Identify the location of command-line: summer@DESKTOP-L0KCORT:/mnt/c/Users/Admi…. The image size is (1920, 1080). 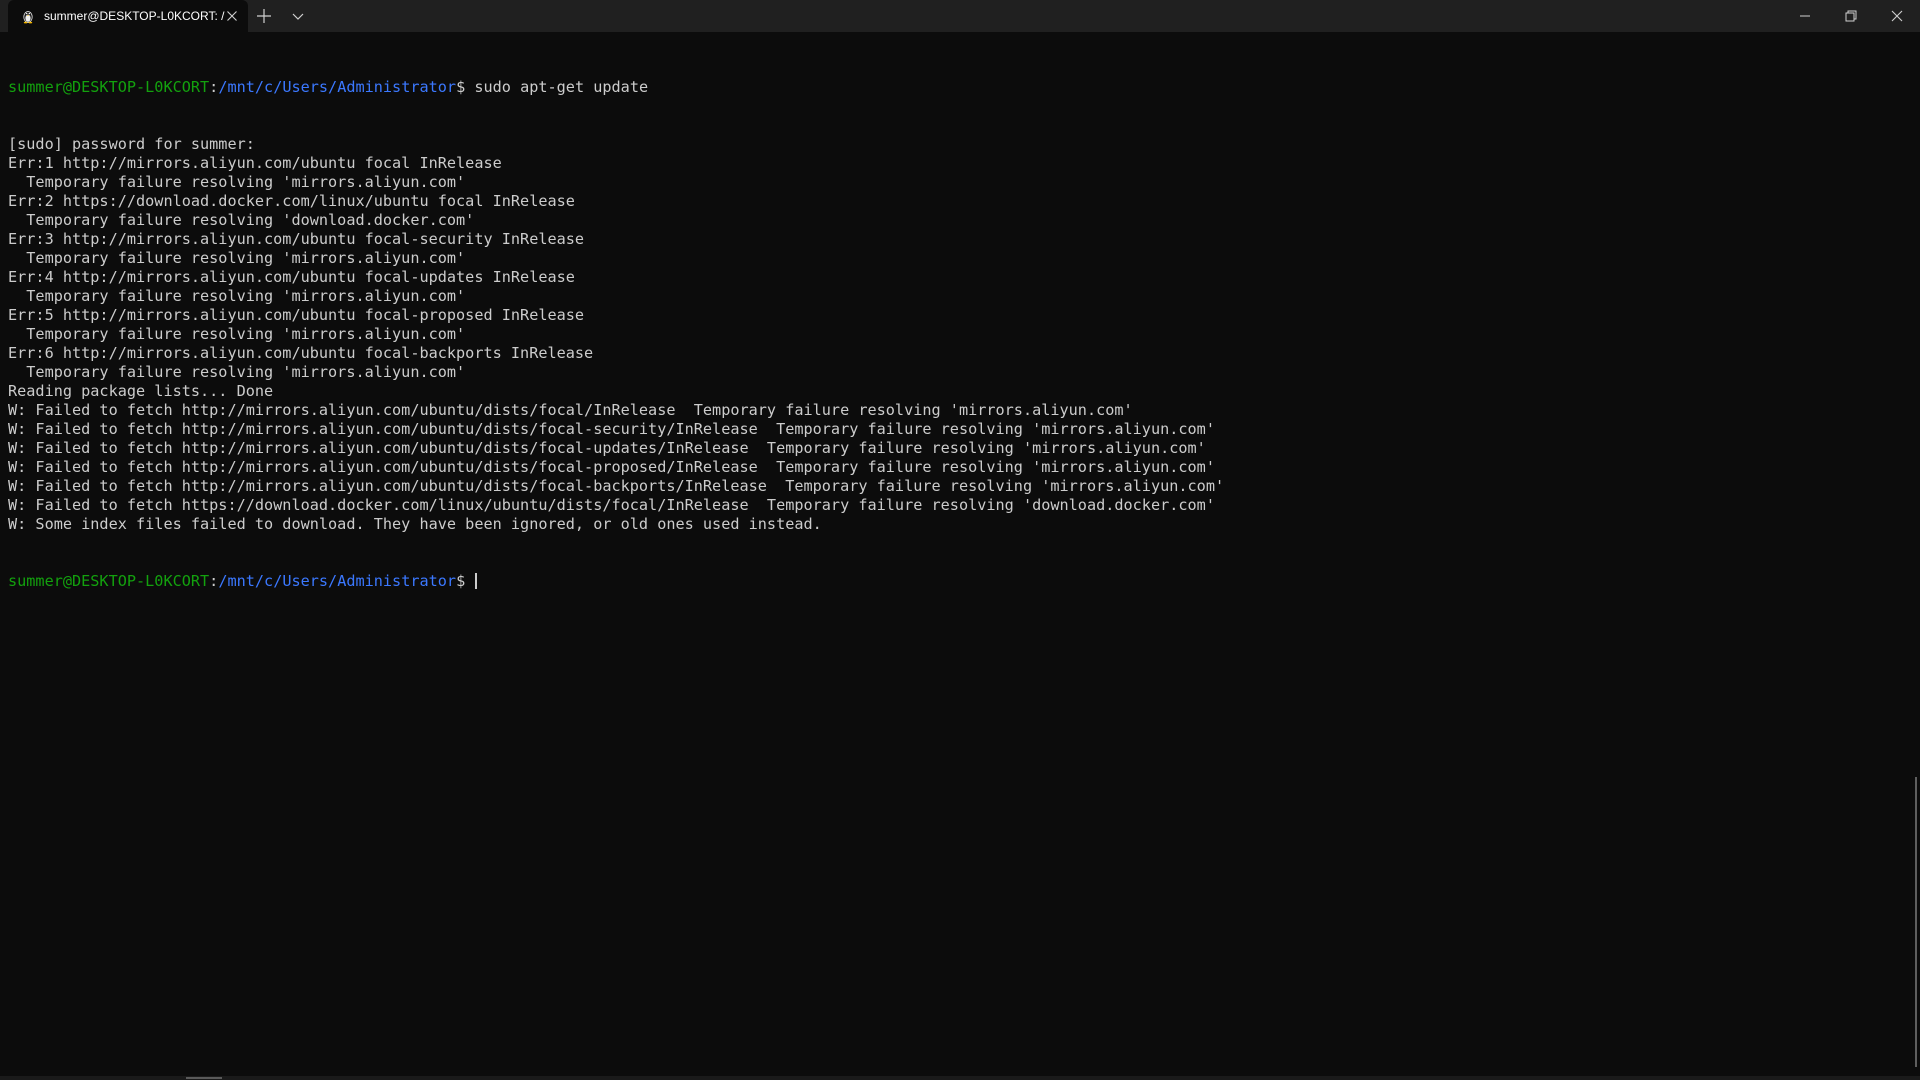
(616, 87).